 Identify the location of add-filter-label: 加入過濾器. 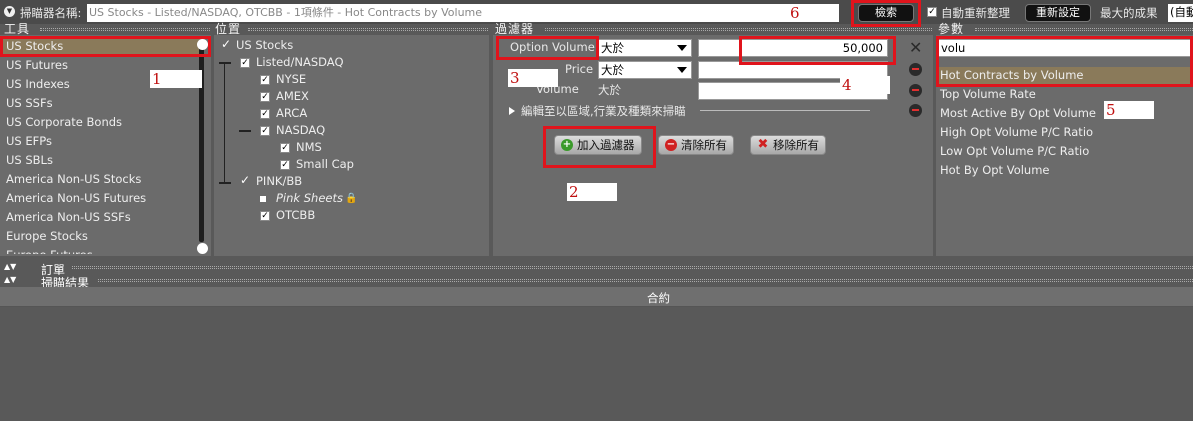
(606, 145).